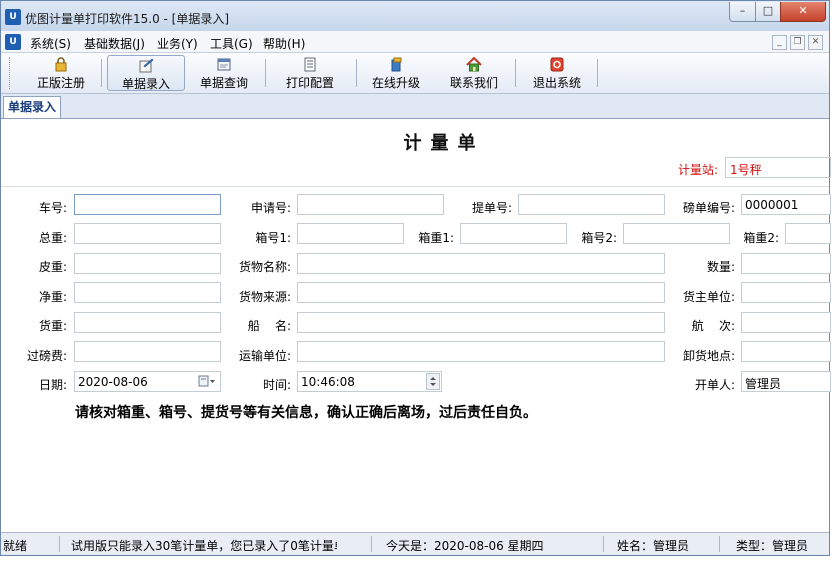 The image size is (834, 567). I want to click on tab-entry: 单据录入, so click(32, 107).